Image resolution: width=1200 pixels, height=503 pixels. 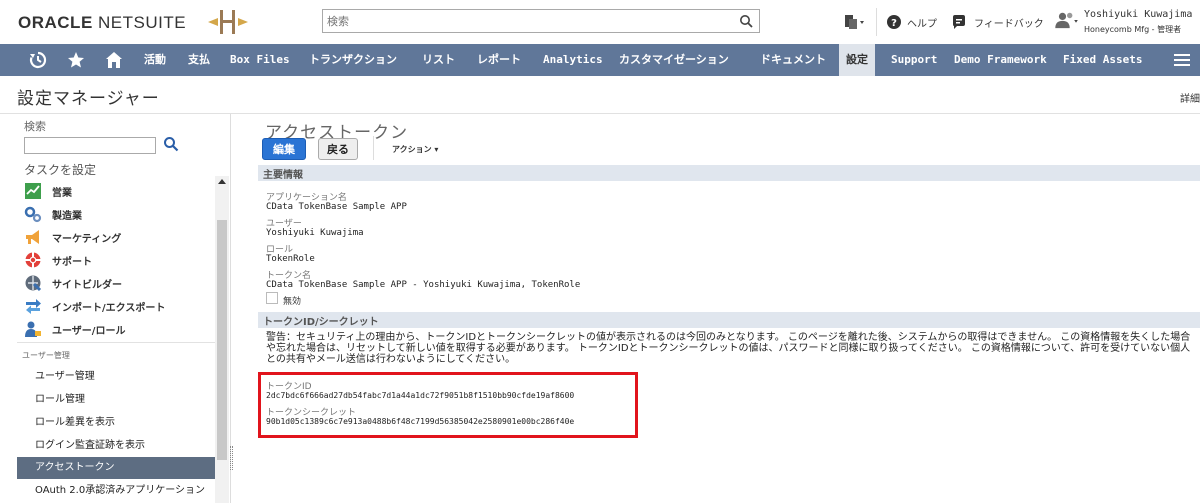 What do you see at coordinates (1000, 60) in the screenshot?
I see `nav-demo-framework: Demo Framework` at bounding box center [1000, 60].